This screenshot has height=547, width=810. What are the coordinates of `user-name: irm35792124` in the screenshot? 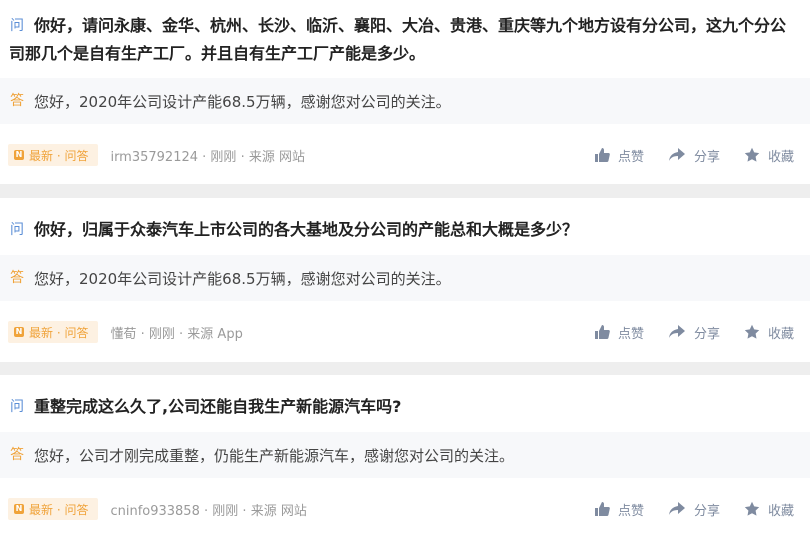 It's located at (154, 157).